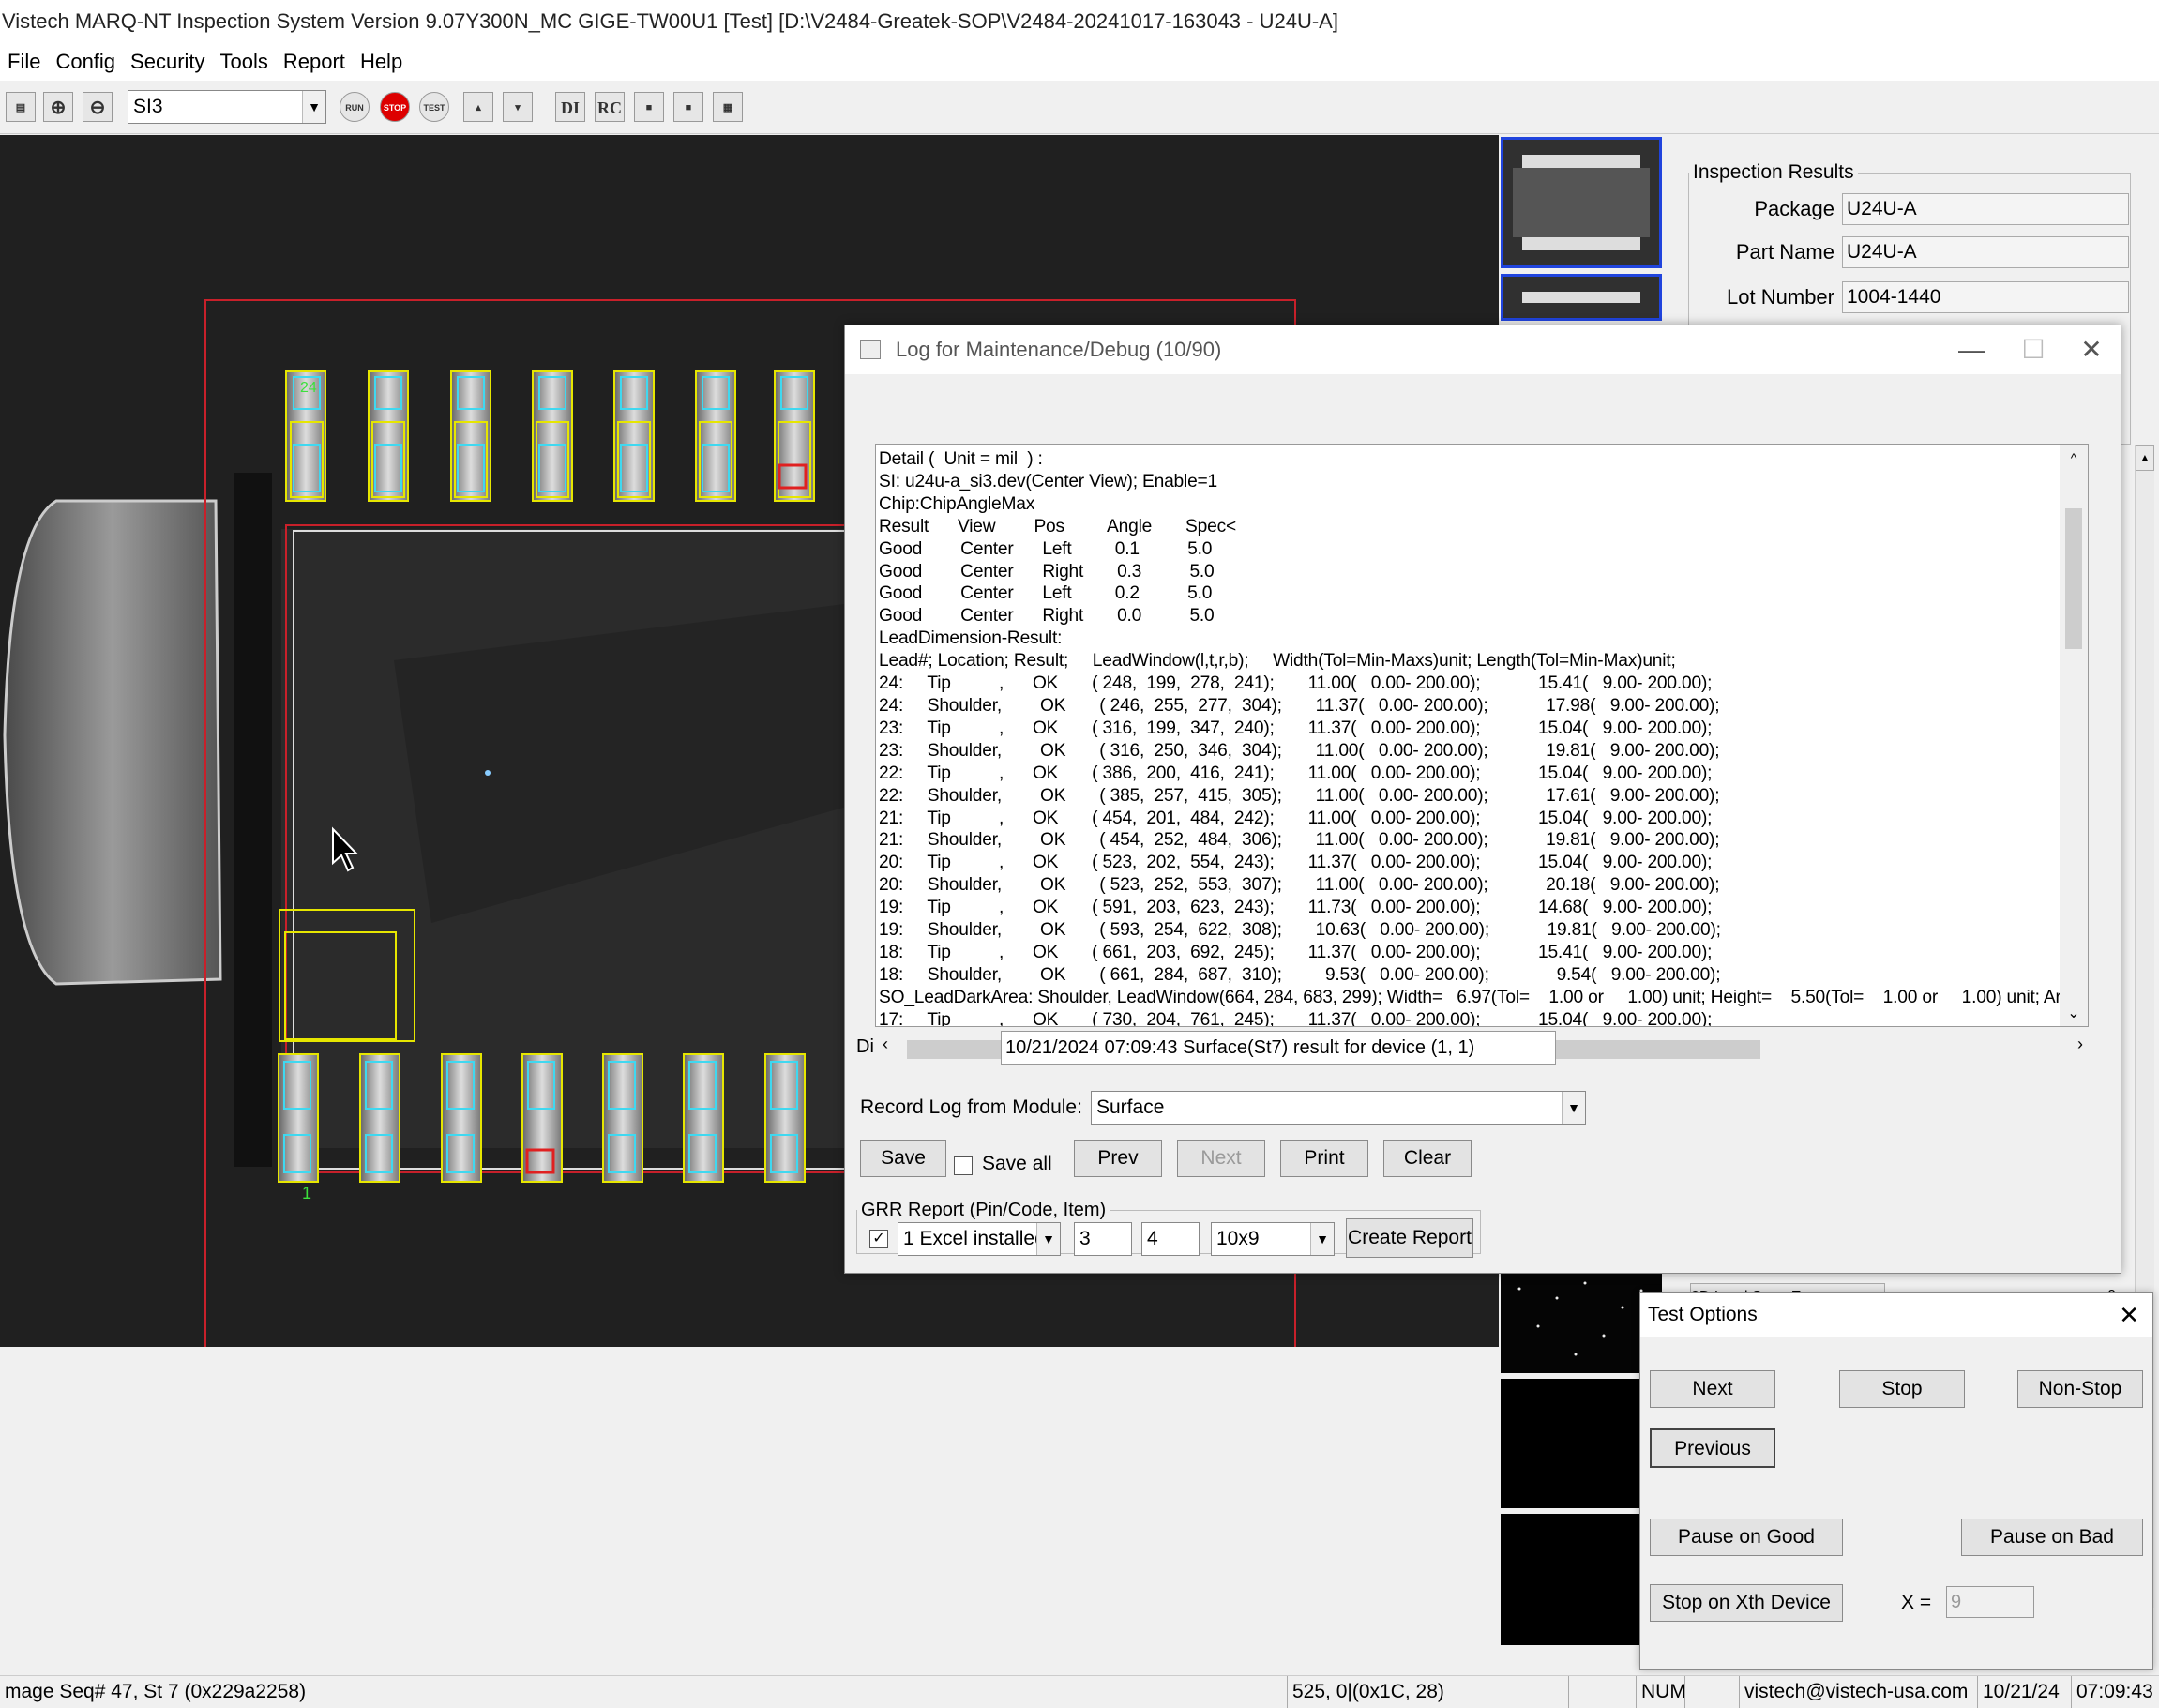  What do you see at coordinates (1746, 1537) in the screenshot?
I see `pause-on-good-button: Pause on Good` at bounding box center [1746, 1537].